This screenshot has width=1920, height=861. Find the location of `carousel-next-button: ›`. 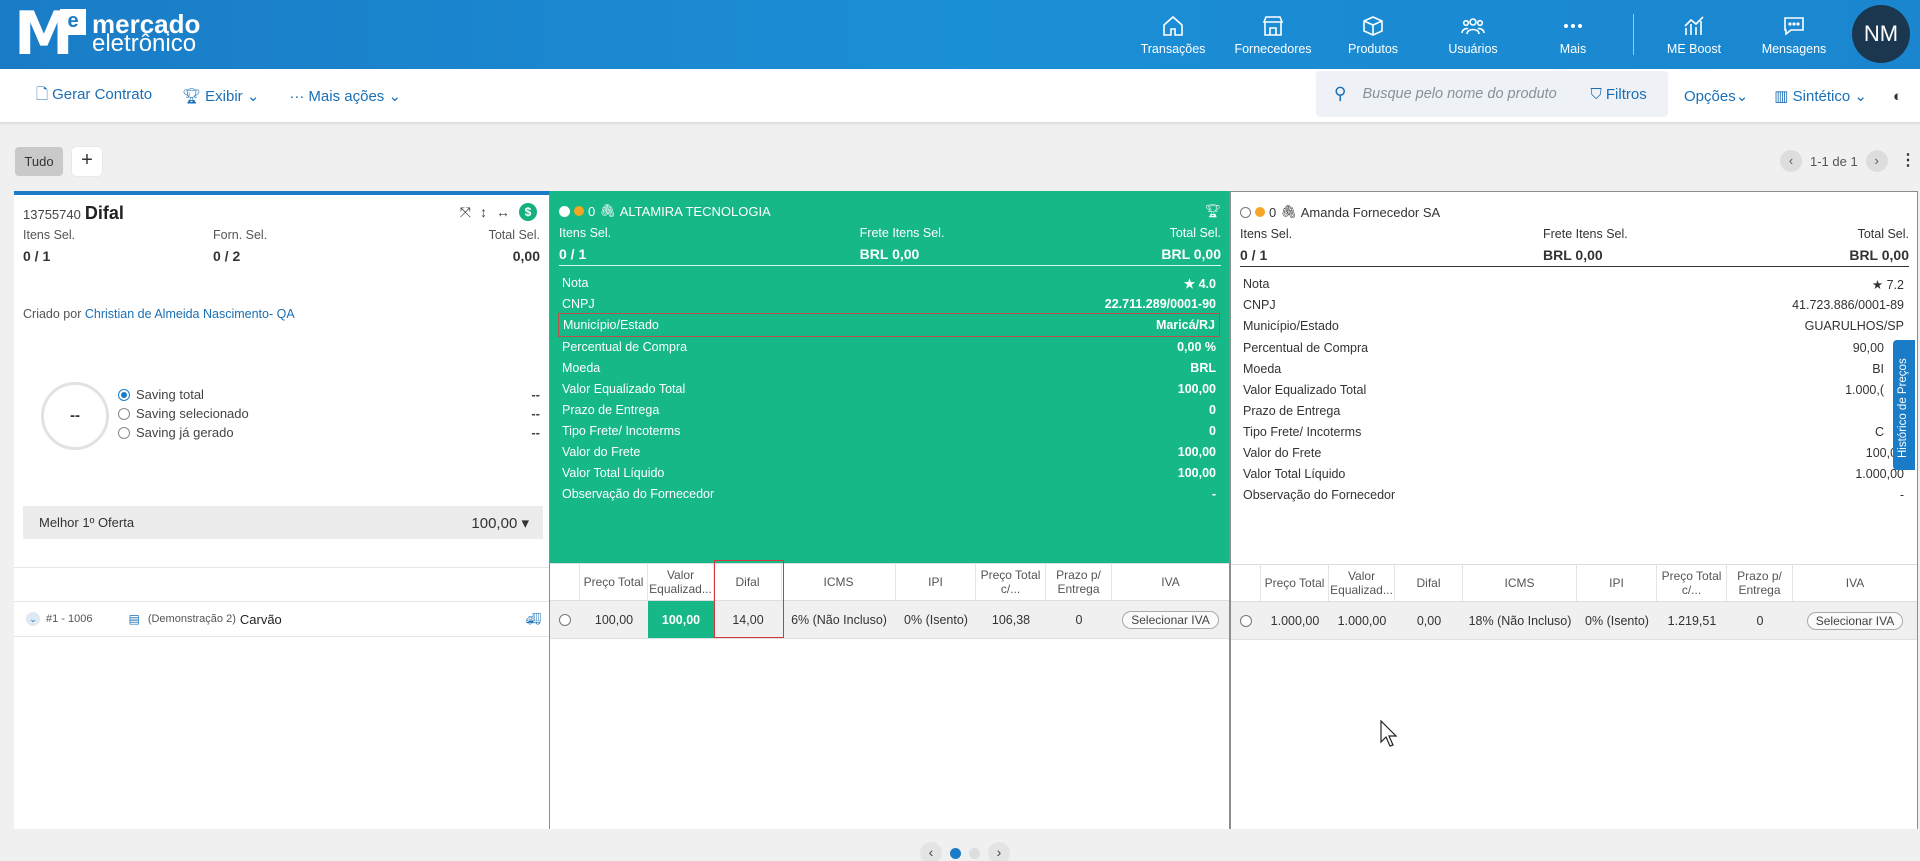

carousel-next-button: › is located at coordinates (999, 851).